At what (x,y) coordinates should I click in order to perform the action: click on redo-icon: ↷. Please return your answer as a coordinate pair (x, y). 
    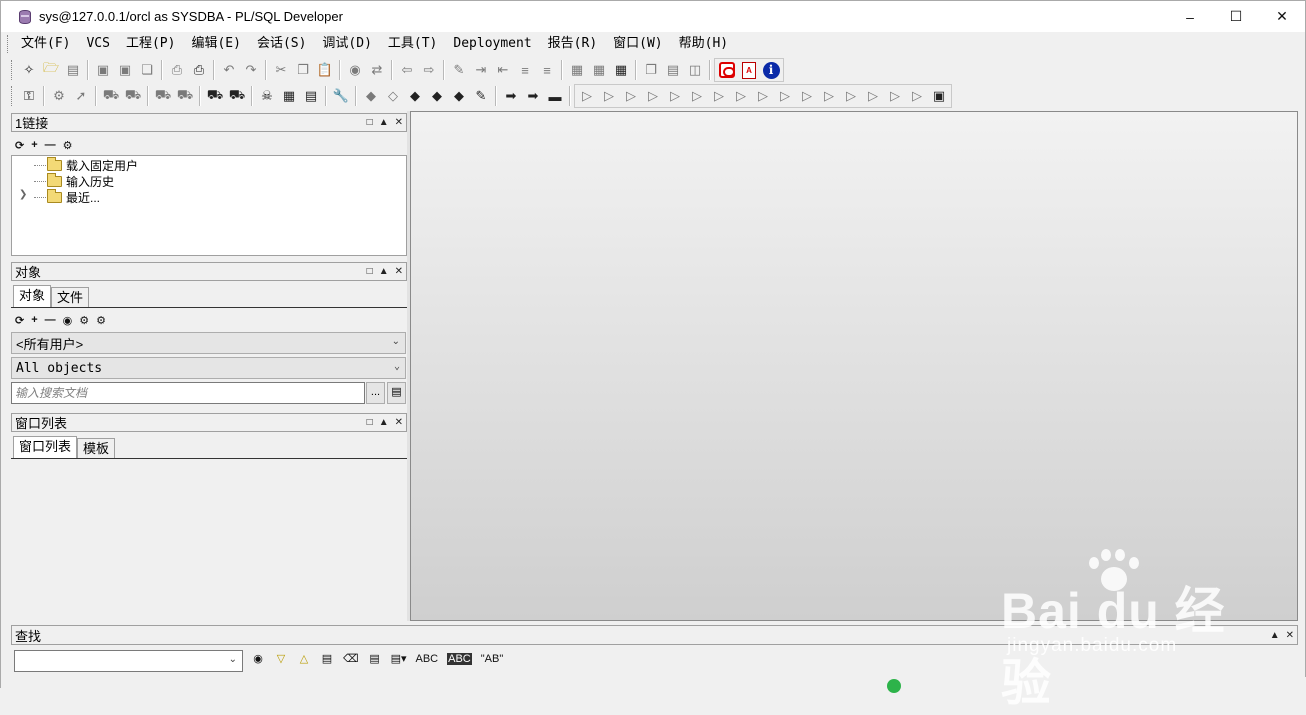
    Looking at the image, I should click on (251, 70).